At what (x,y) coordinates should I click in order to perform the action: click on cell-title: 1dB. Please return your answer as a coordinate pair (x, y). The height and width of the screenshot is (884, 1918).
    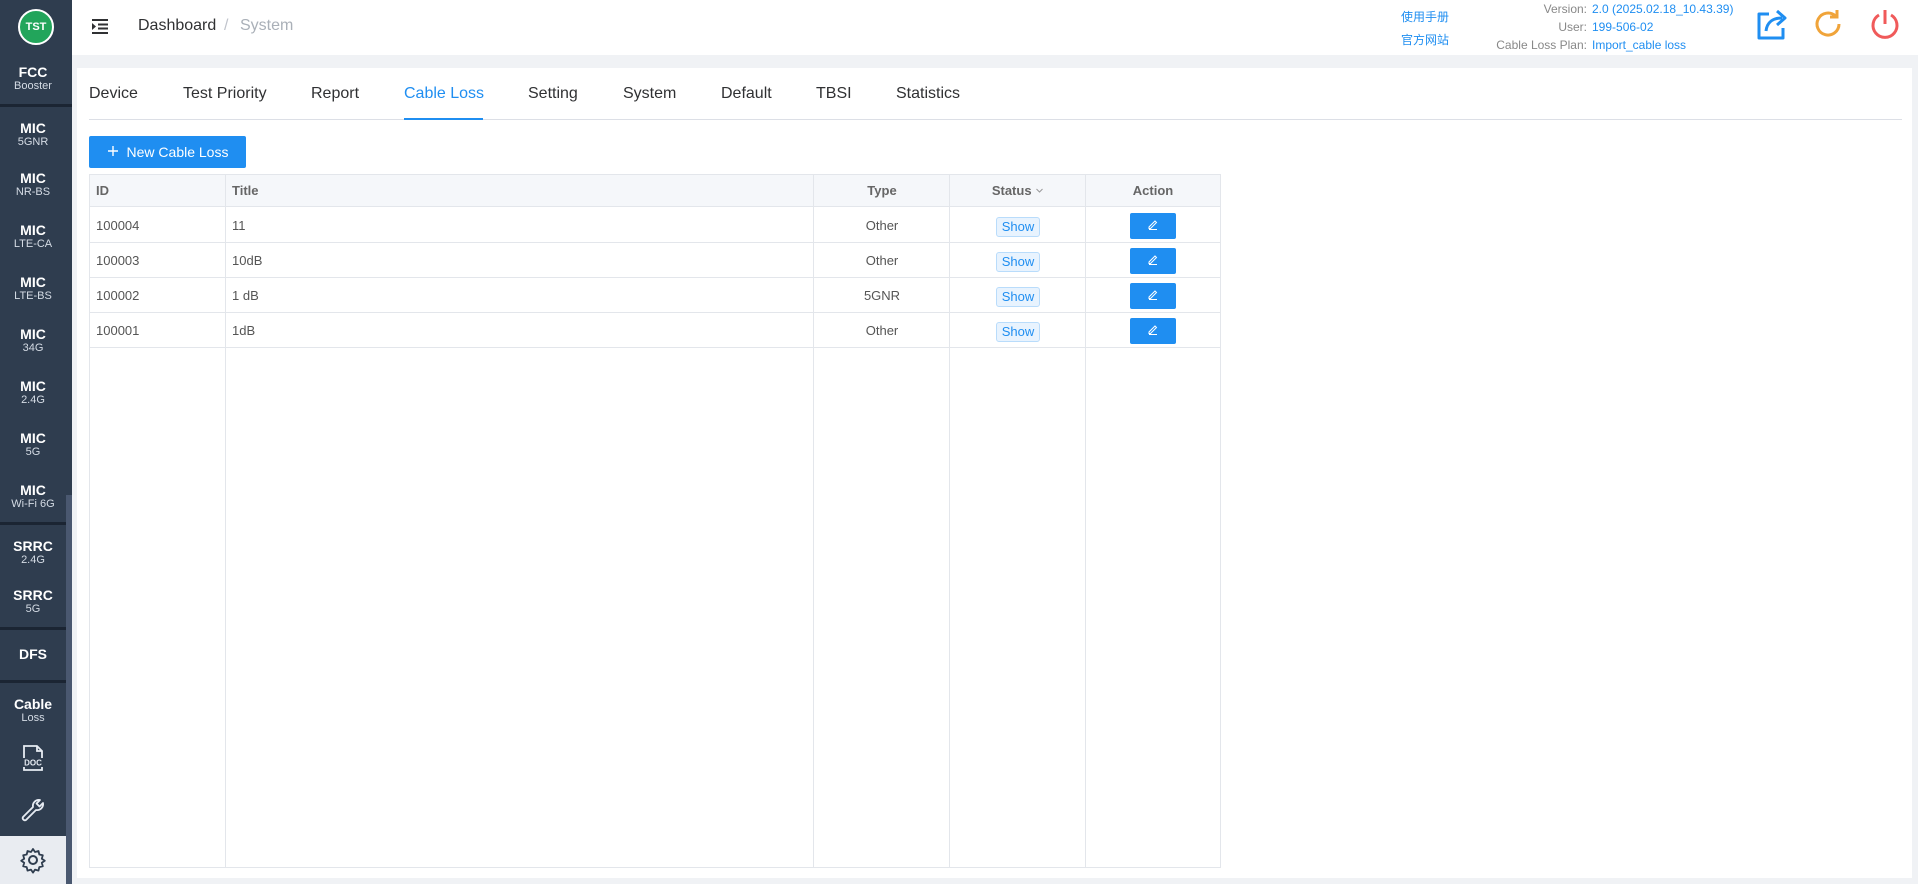
    Looking at the image, I should click on (244, 330).